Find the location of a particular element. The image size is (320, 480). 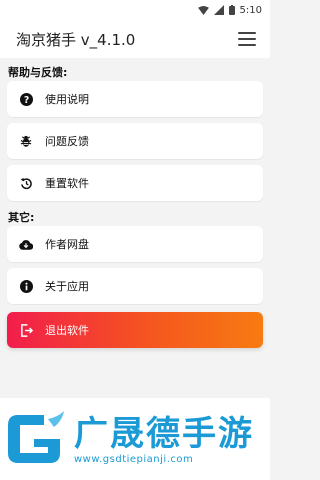

question-icon: ? is located at coordinates (26, 99).